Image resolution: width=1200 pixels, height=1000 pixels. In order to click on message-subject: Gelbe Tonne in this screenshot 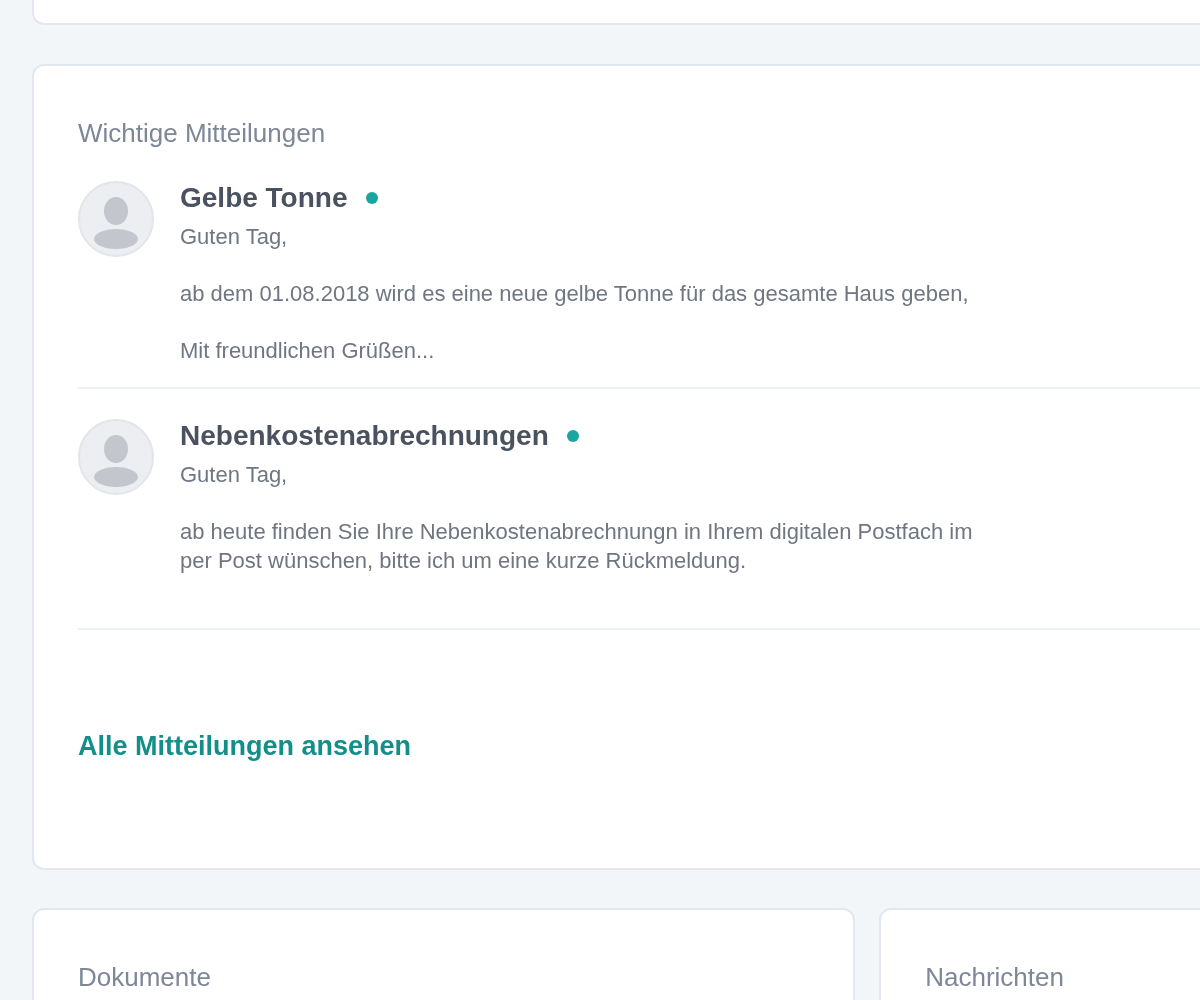, I will do `click(264, 198)`.